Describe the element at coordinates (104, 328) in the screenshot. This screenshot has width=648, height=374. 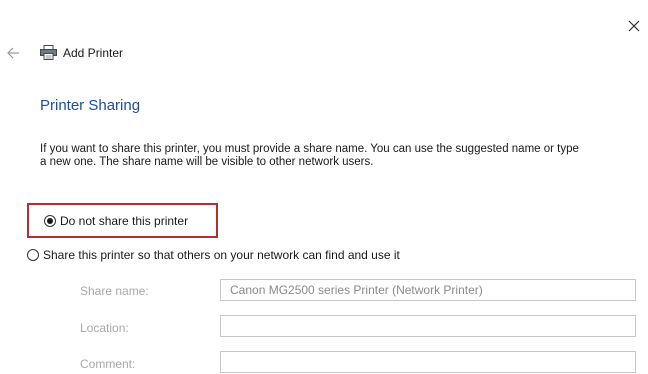
I see `location-label: Location:` at that location.